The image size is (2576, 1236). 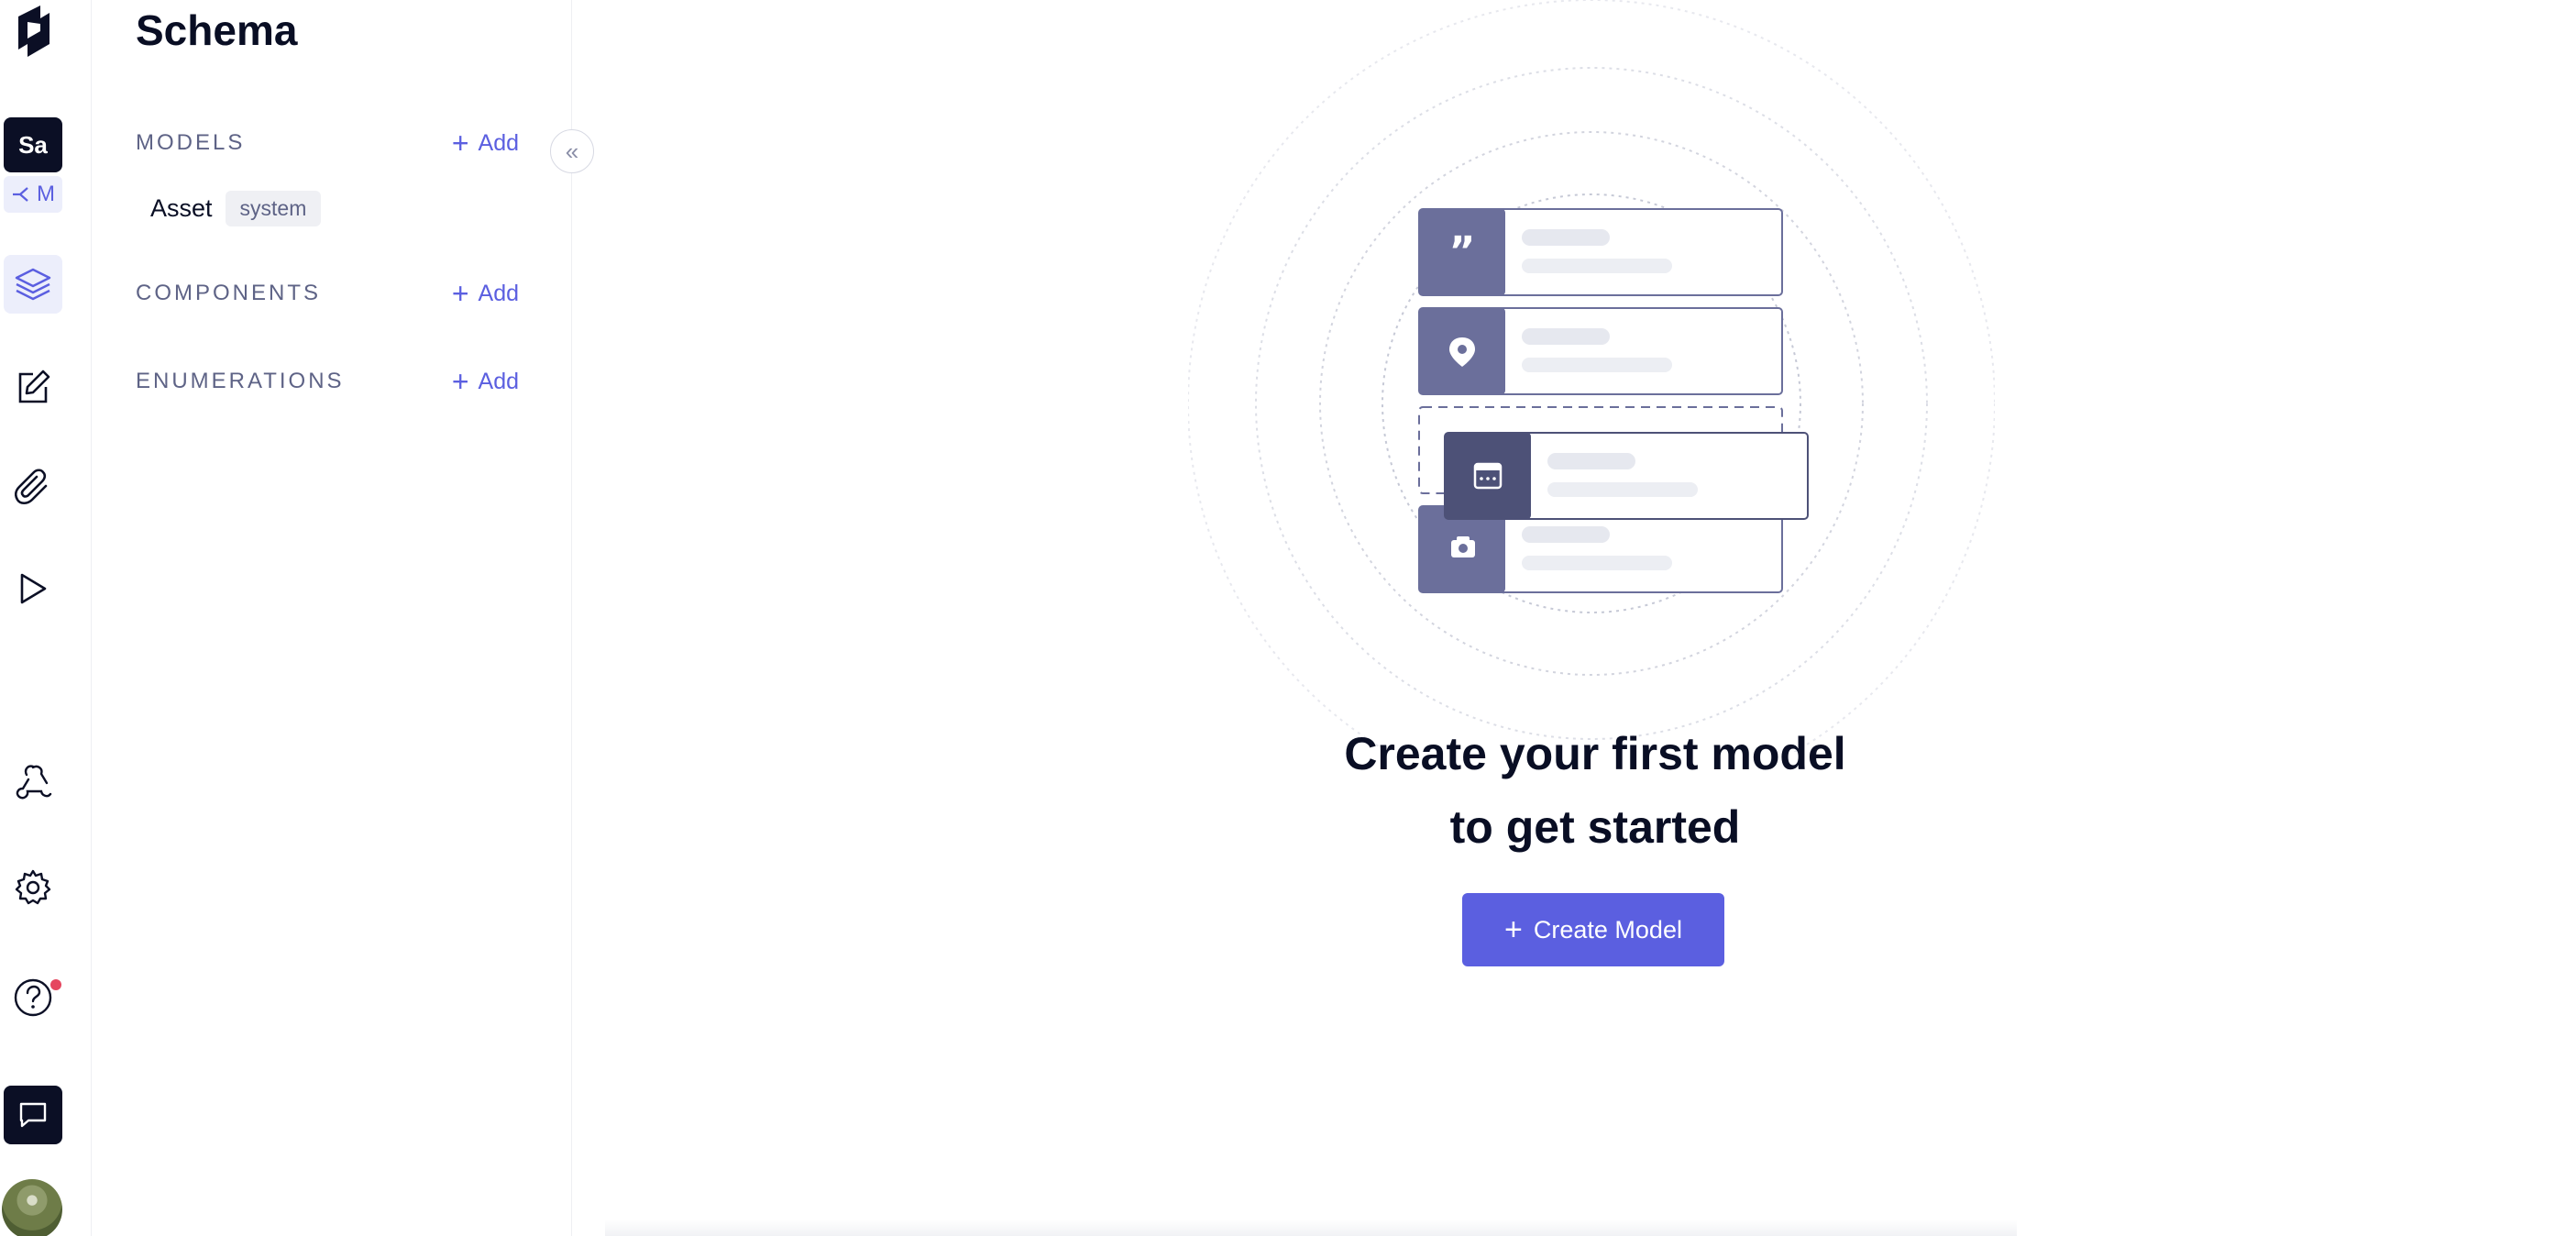 I want to click on environment-badge: M, so click(x=33, y=194).